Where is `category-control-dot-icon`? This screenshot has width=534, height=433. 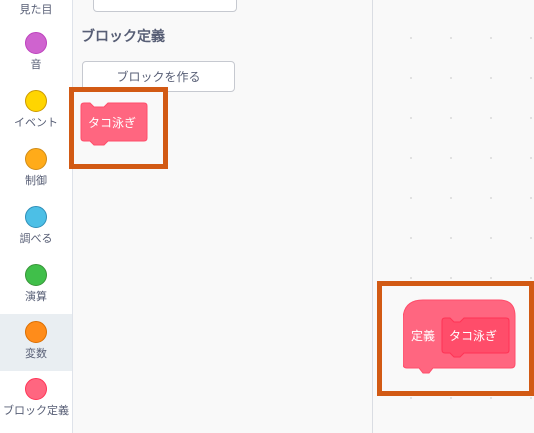
category-control-dot-icon is located at coordinates (36, 159).